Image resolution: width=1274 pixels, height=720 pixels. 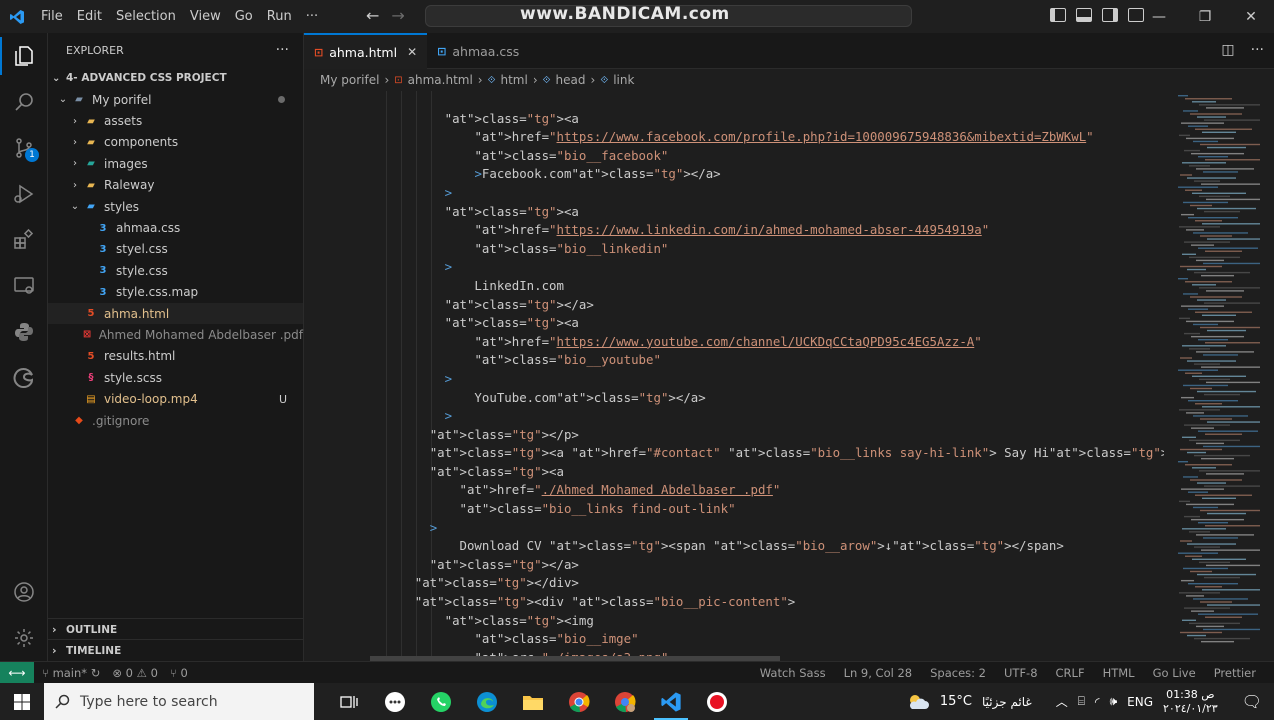 I want to click on eol-setting: CRLF, so click(x=1070, y=673).